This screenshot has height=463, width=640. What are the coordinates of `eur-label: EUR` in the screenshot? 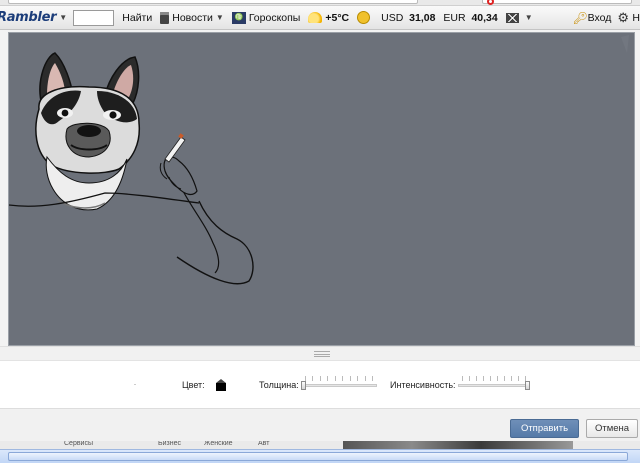 It's located at (454, 17).